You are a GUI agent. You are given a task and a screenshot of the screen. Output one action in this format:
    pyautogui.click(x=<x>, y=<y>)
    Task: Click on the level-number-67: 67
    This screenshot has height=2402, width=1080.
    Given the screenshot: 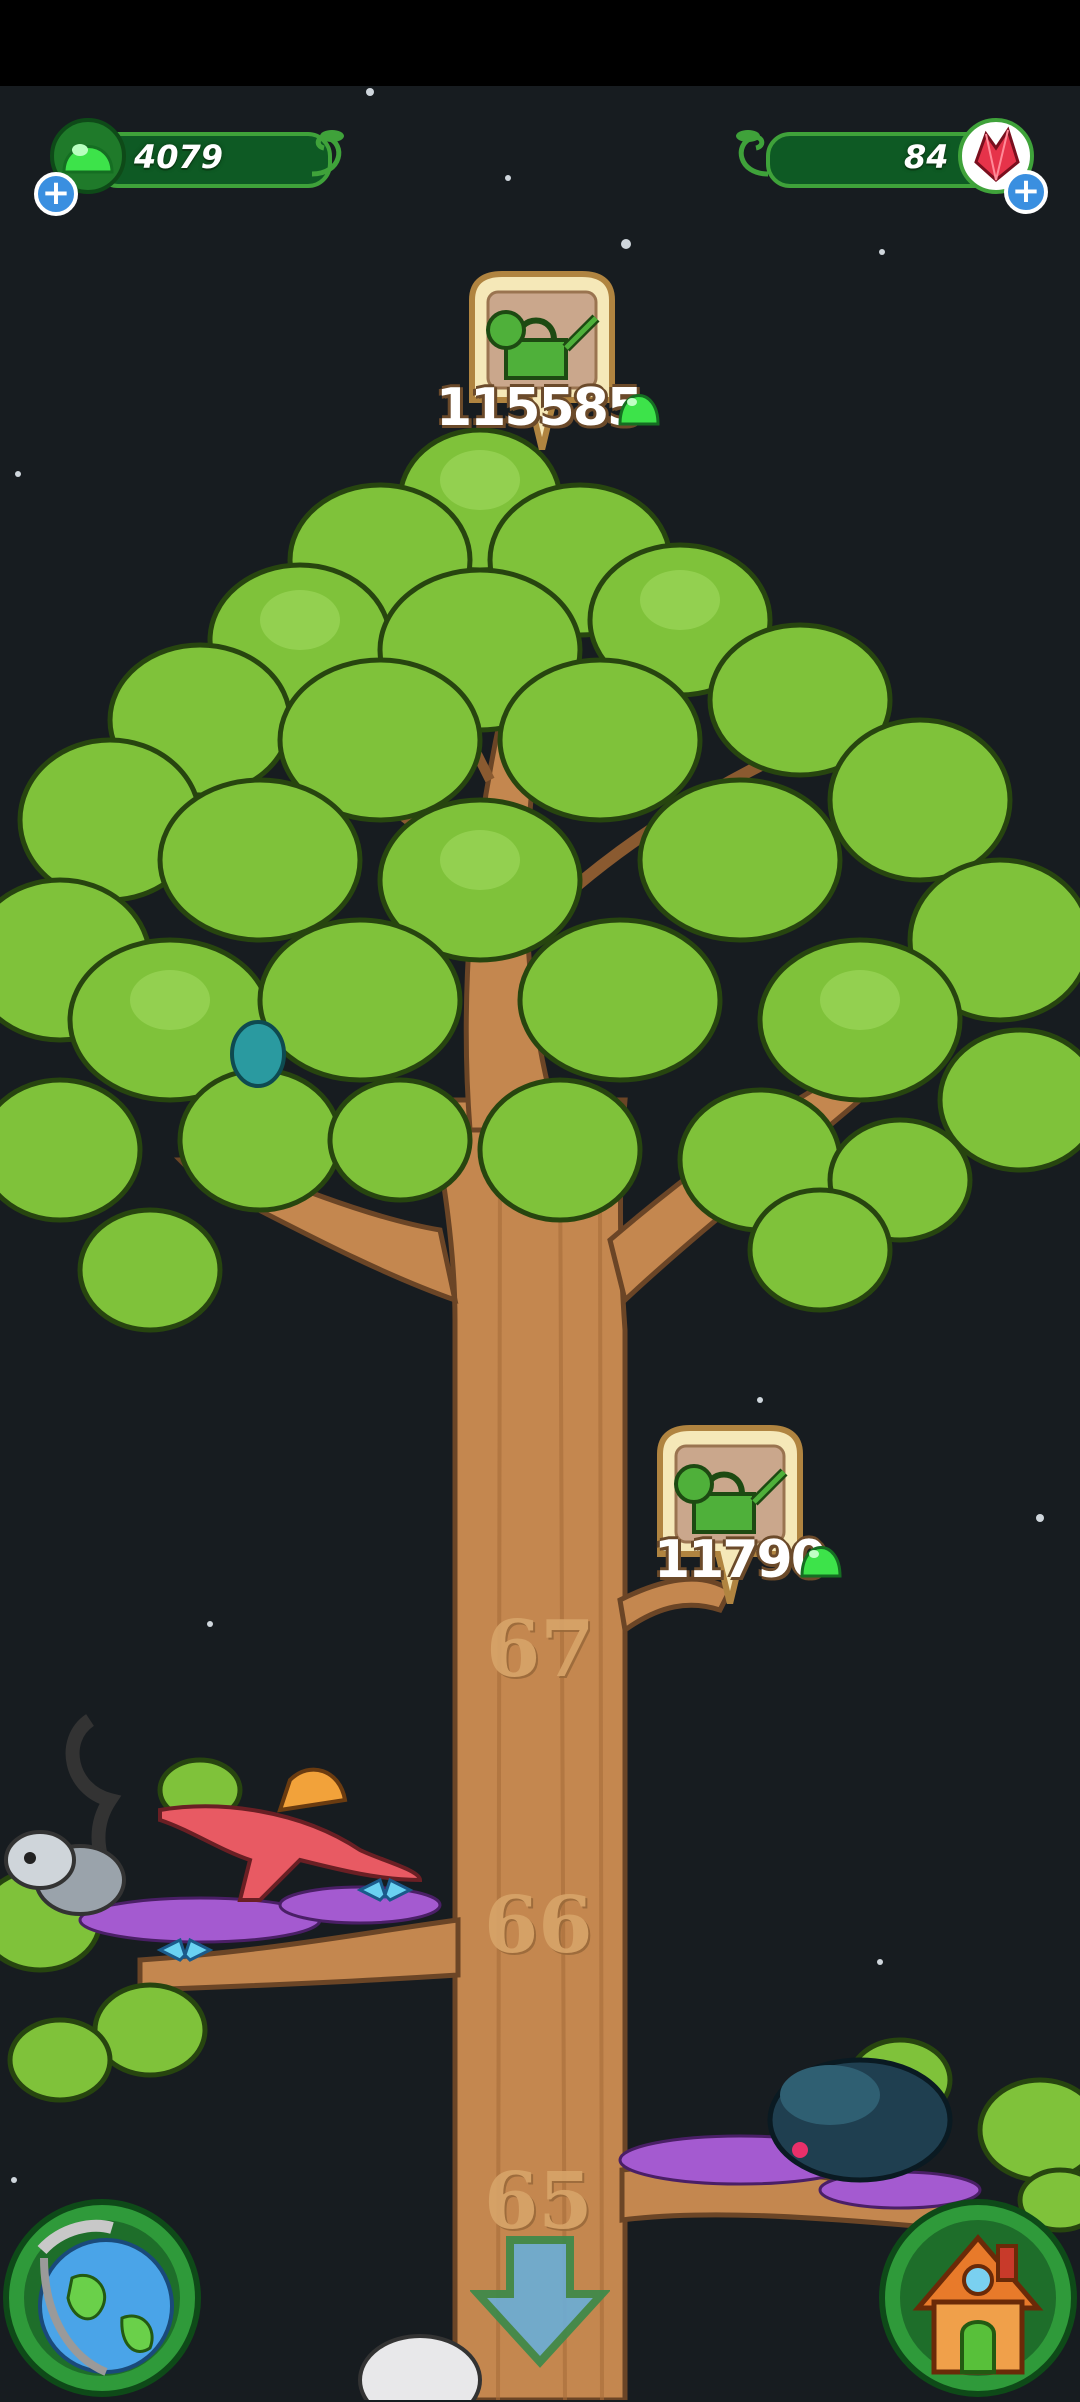 What is the action you would take?
    pyautogui.click(x=540, y=1649)
    